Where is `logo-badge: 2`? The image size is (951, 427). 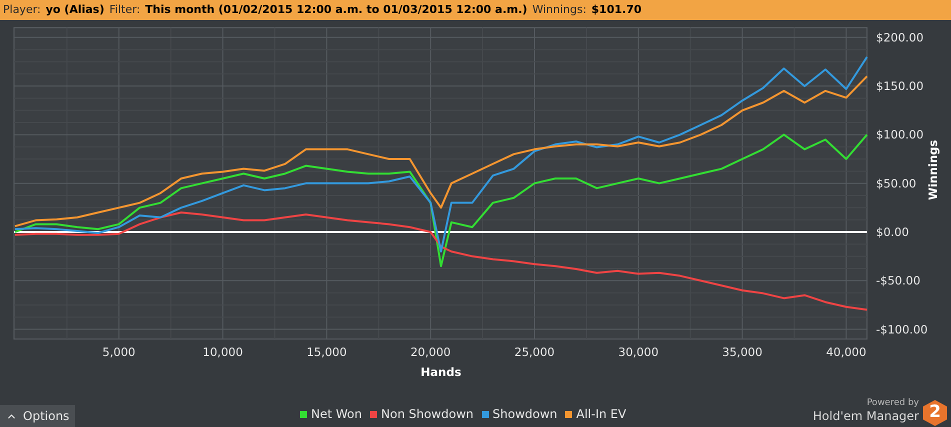 logo-badge: 2 is located at coordinates (935, 413).